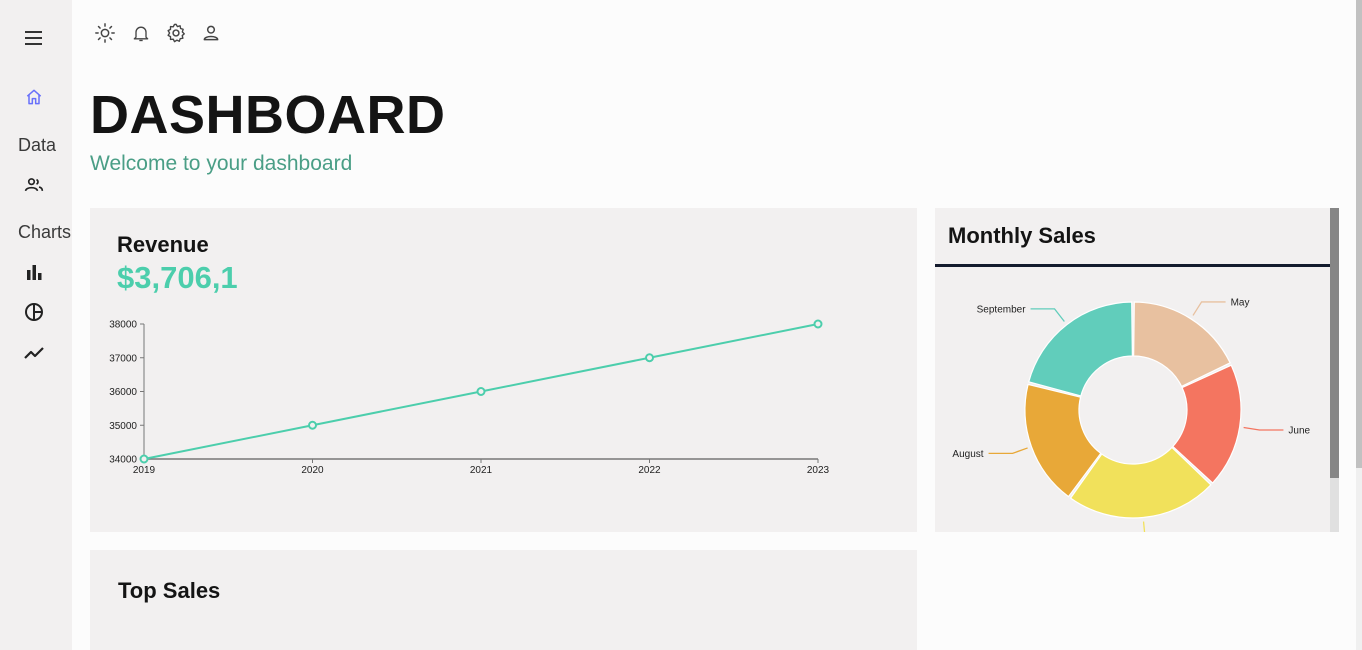  What do you see at coordinates (123, 358) in the screenshot?
I see `y-tick-label: 37000` at bounding box center [123, 358].